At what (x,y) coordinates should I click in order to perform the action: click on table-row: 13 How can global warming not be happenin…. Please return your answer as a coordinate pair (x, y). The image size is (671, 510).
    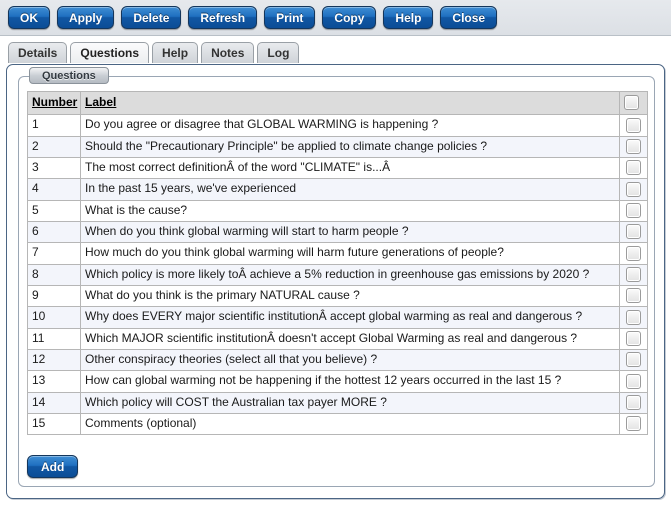
    Looking at the image, I should click on (337, 381).